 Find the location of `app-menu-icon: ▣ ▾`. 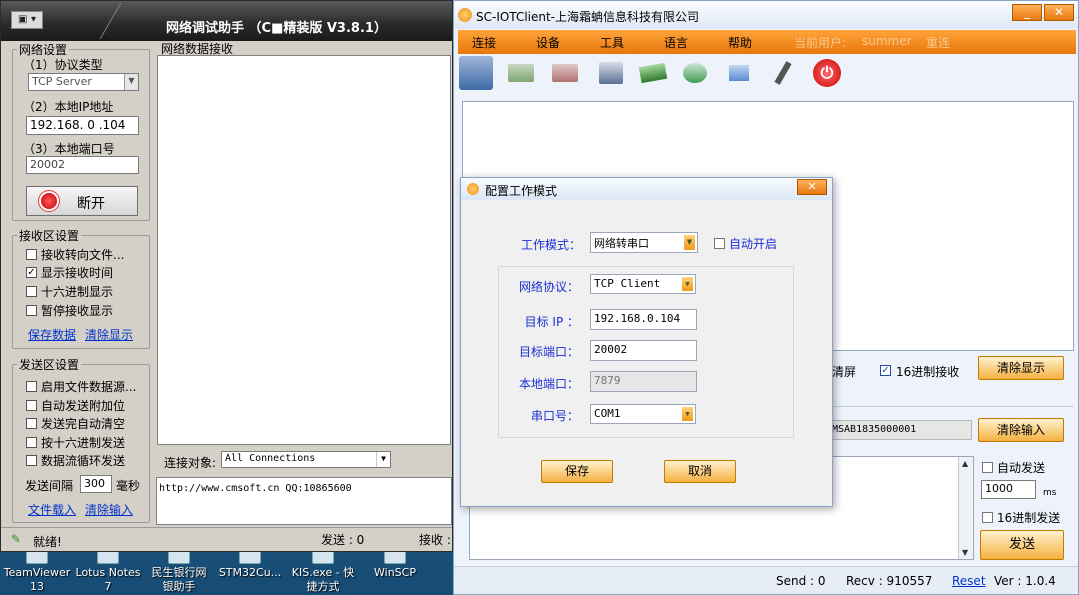

app-menu-icon: ▣ ▾ is located at coordinates (27, 20).